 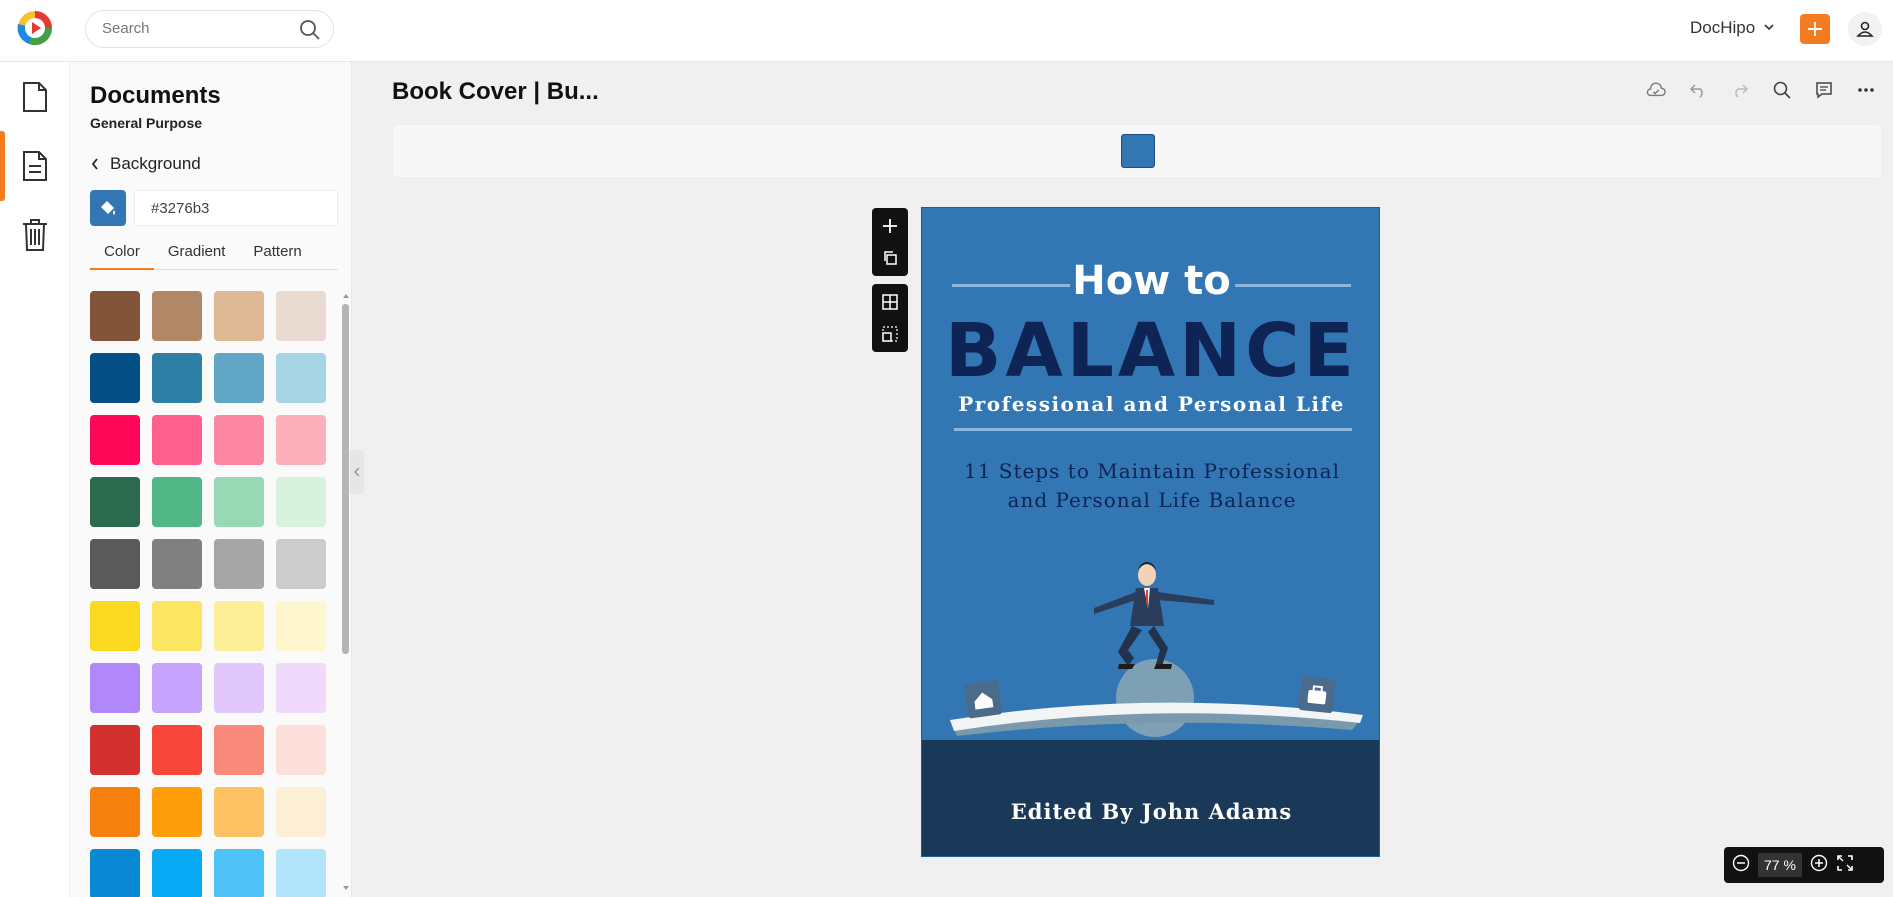 I want to click on scrollbar-thumb, so click(x=345, y=479).